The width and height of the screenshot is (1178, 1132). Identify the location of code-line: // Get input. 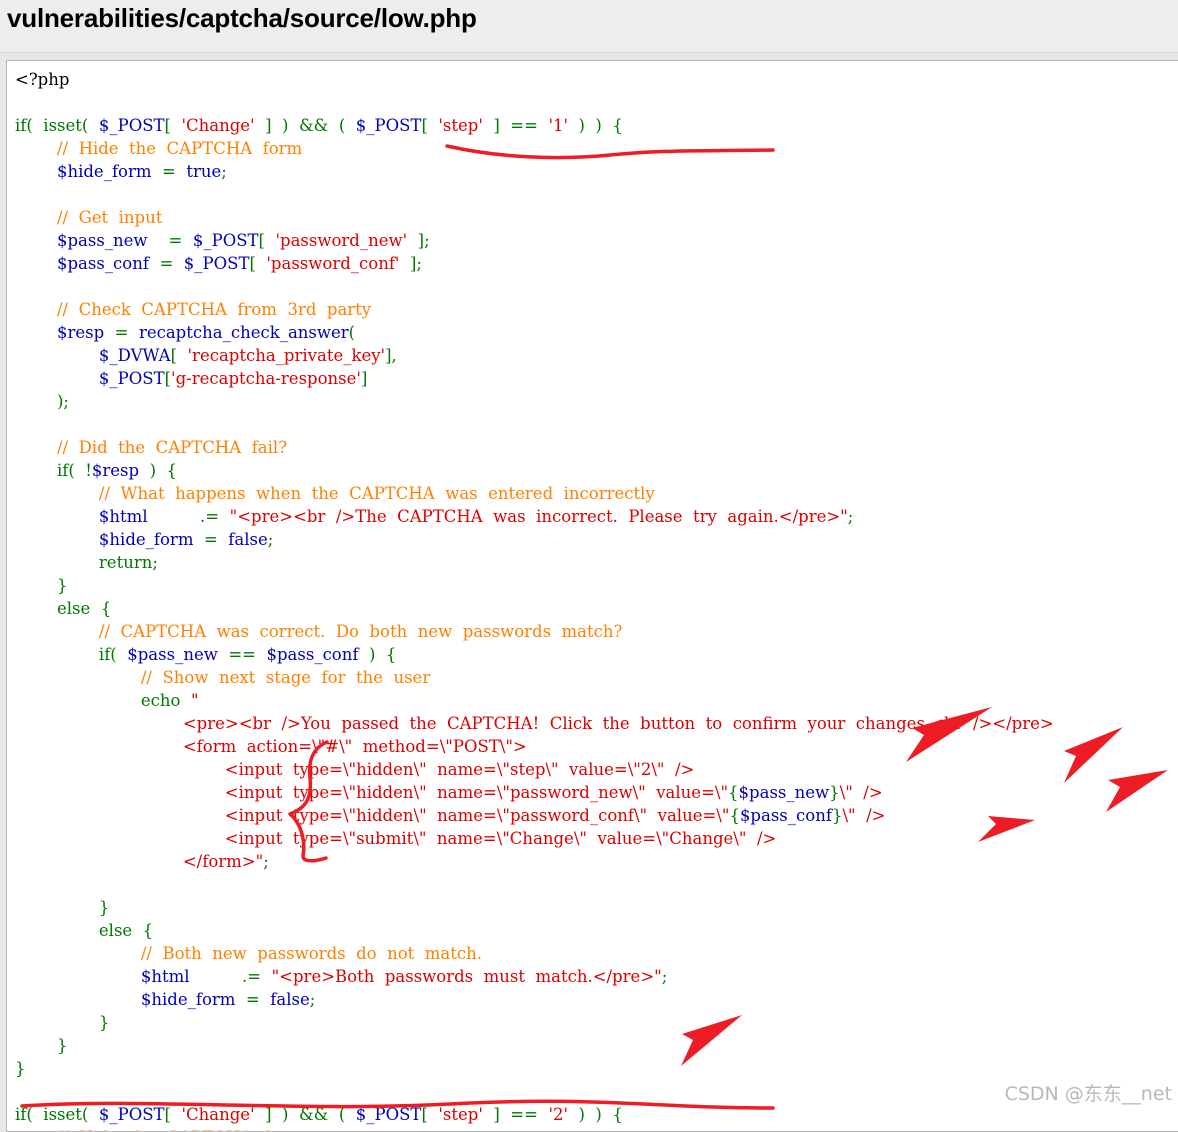
(88, 217).